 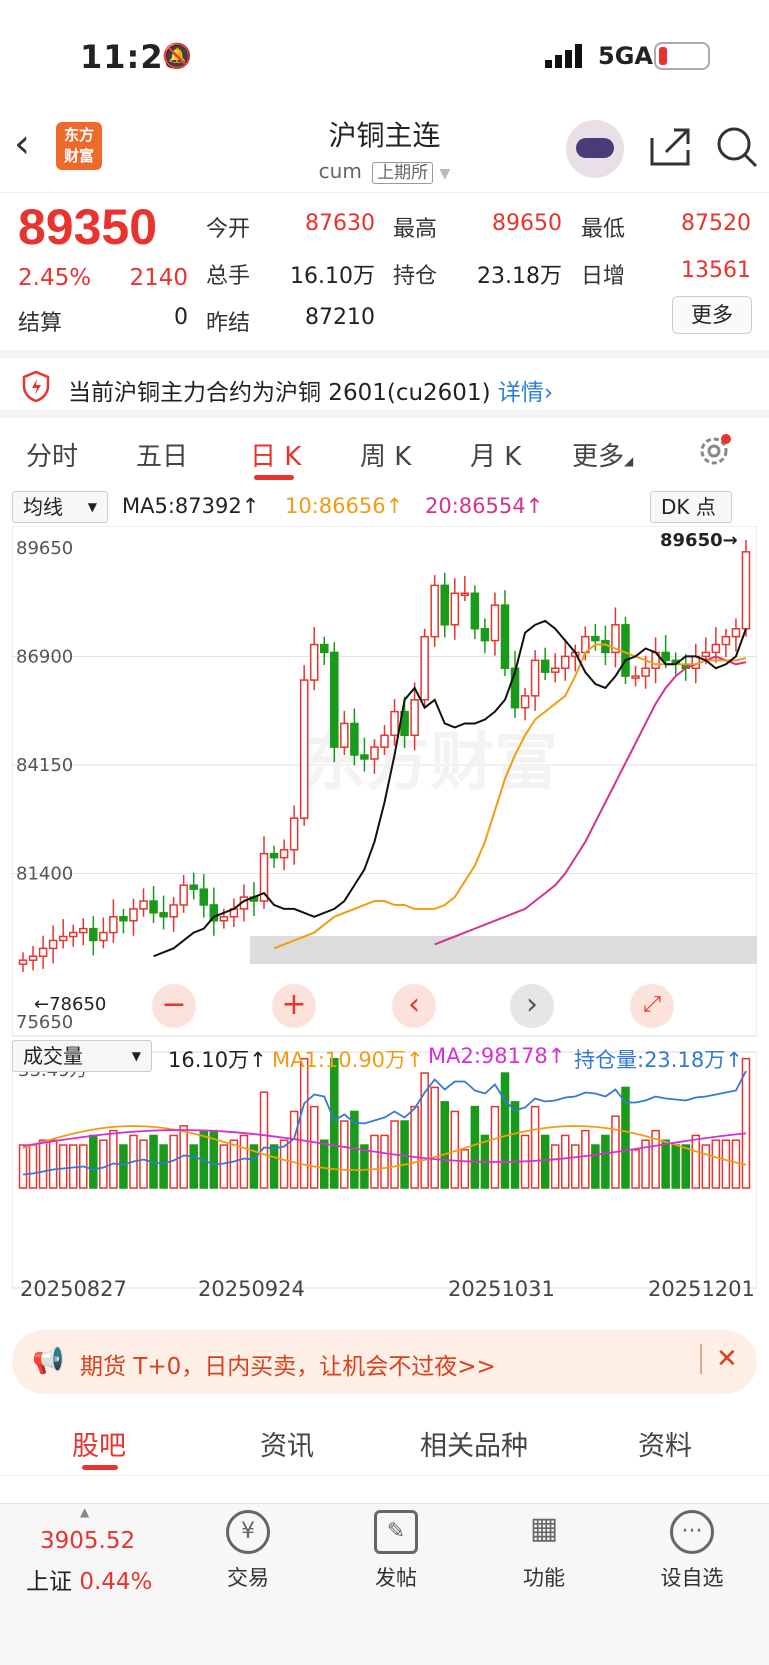 I want to click on index-ticker: 上证 0.44%, so click(x=89, y=1579).